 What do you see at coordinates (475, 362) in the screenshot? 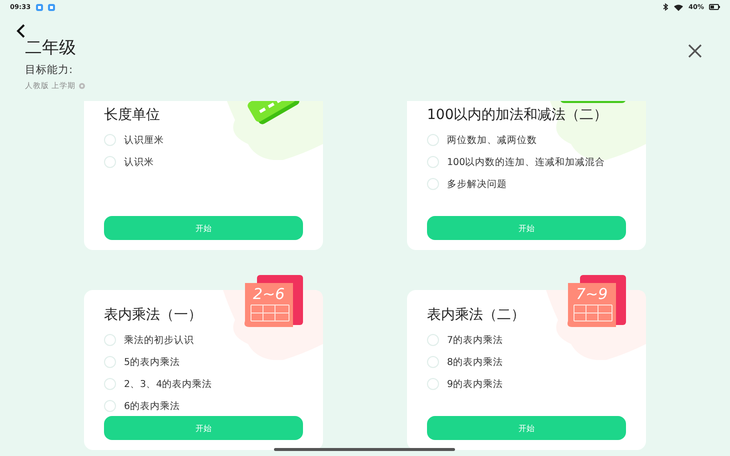
I see `topic-label: 8的表内乘法` at bounding box center [475, 362].